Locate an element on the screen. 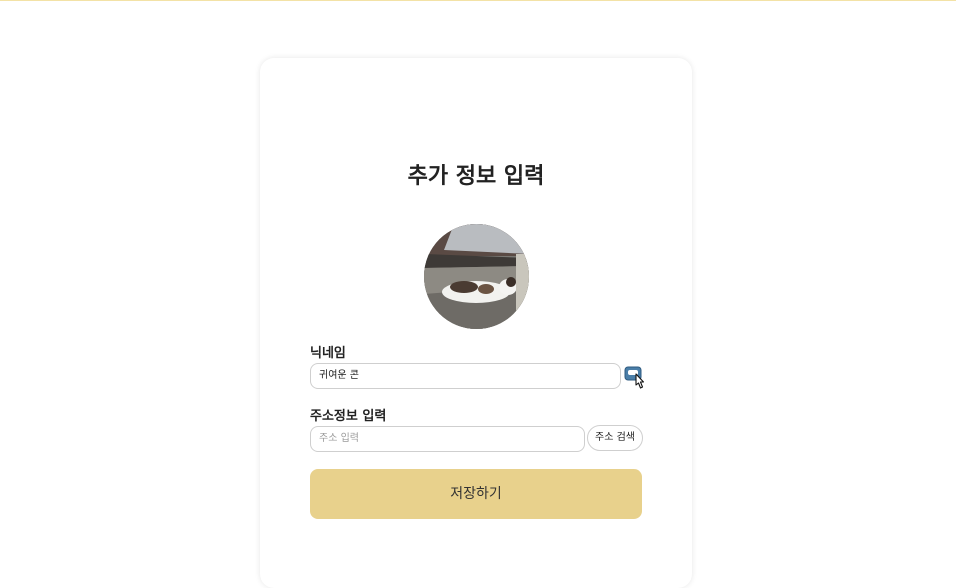  avatar-image is located at coordinates (476, 276).